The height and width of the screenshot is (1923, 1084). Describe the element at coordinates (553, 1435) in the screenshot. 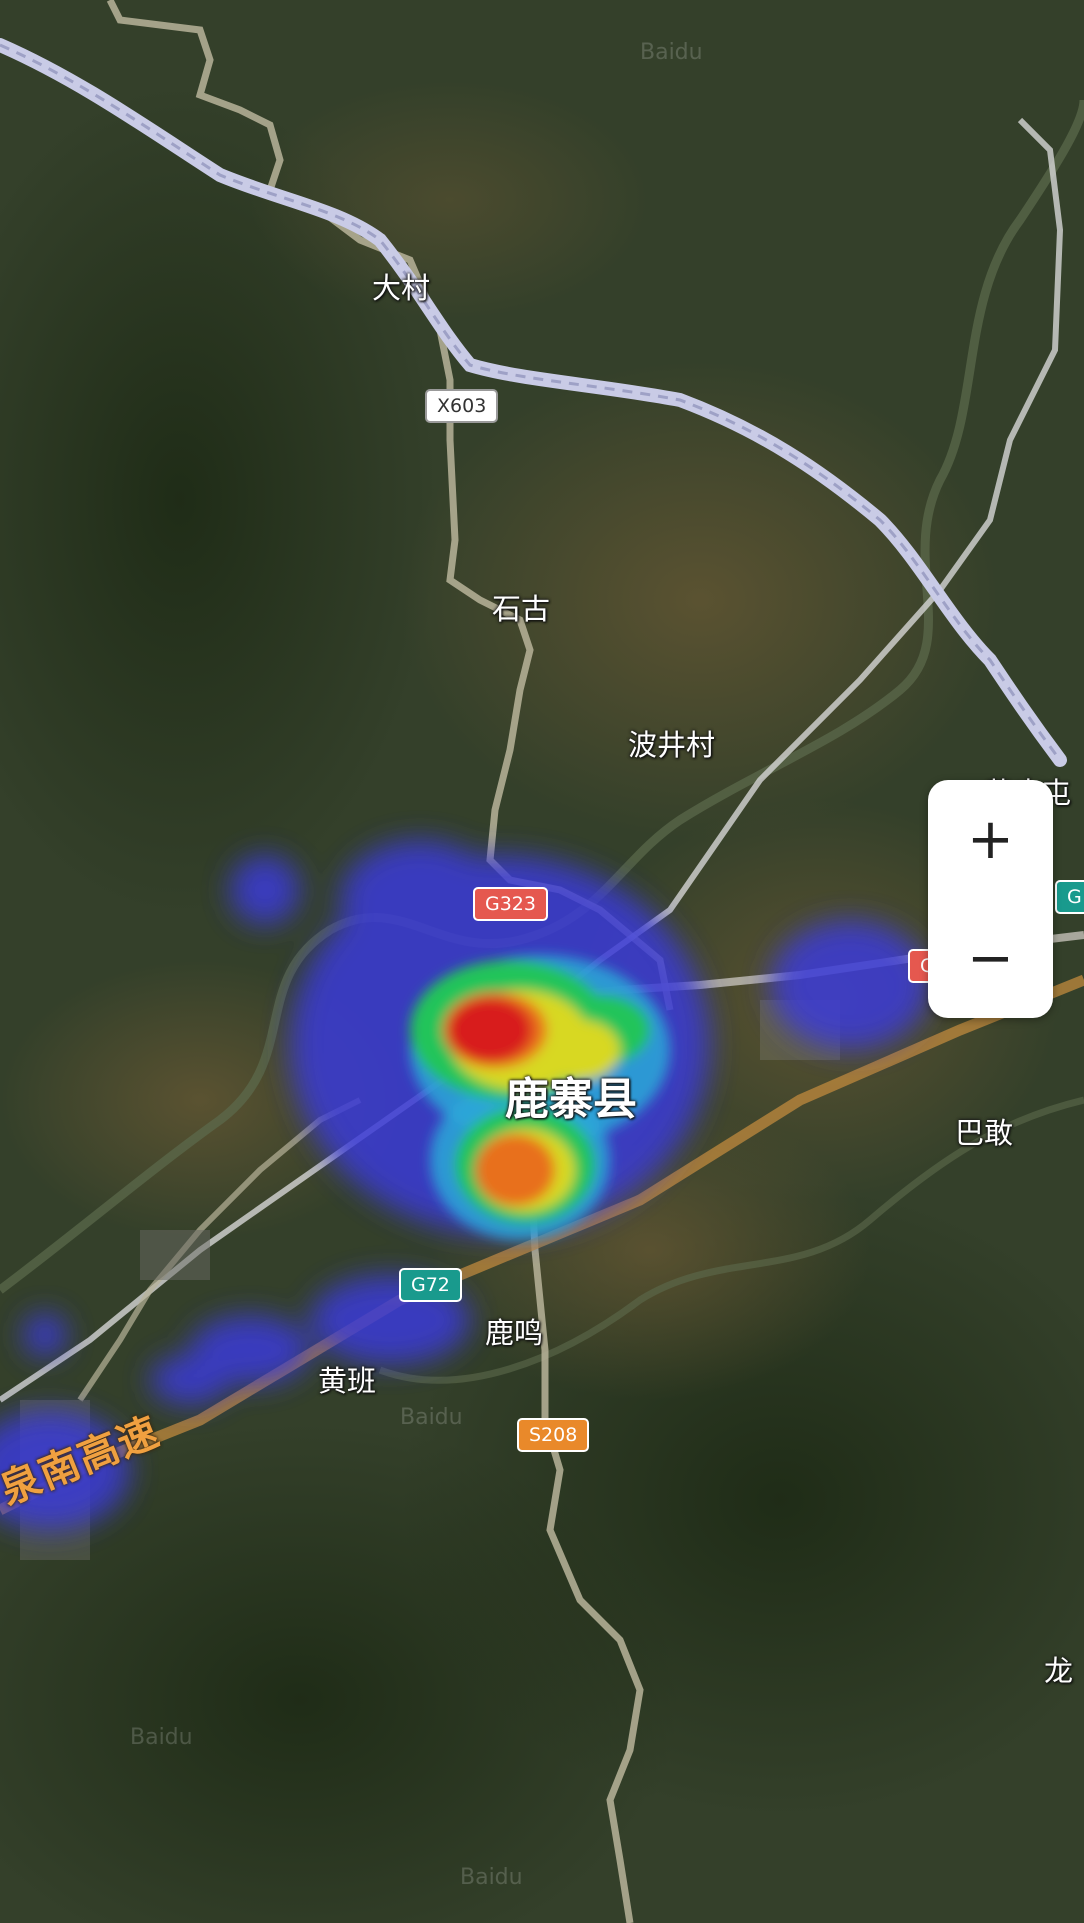

I see `road-shield-s208: S208` at that location.